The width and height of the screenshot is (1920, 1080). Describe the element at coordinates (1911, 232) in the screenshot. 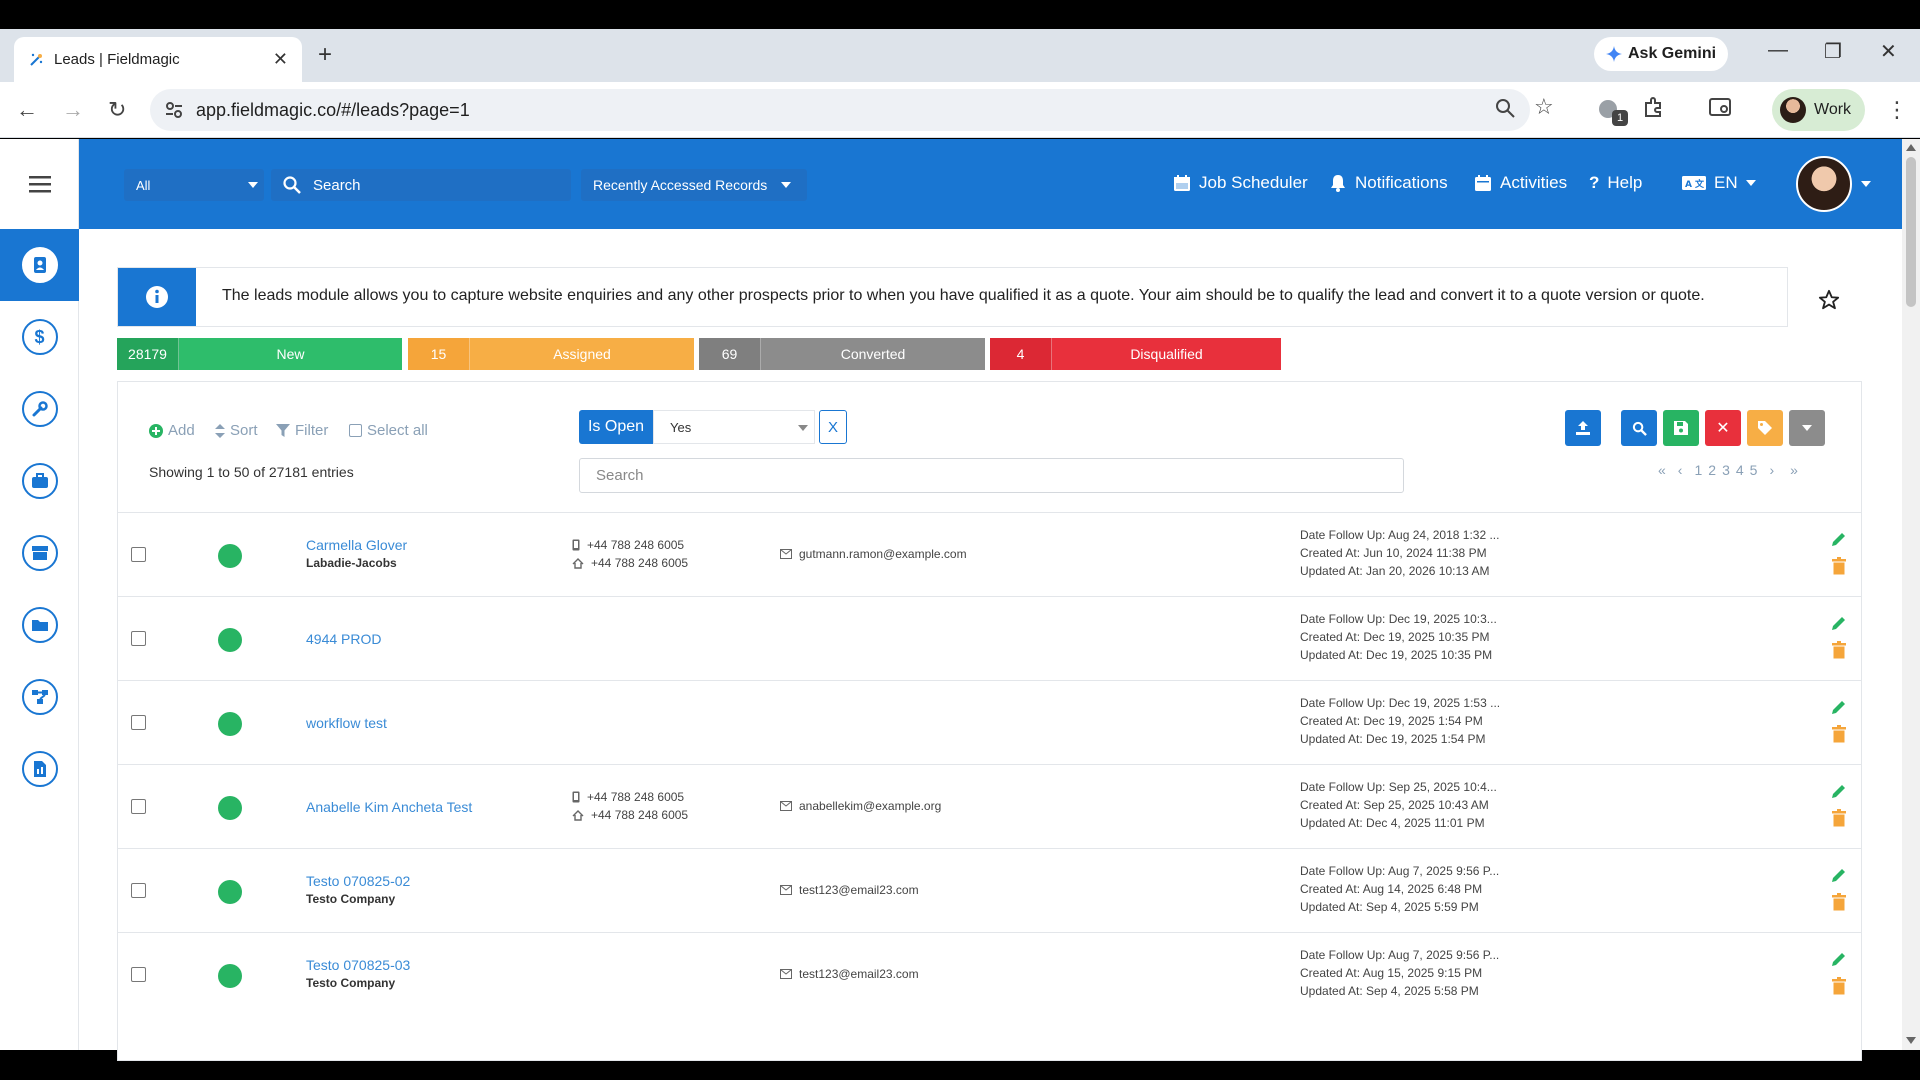

I see `scroll-thumb` at that location.